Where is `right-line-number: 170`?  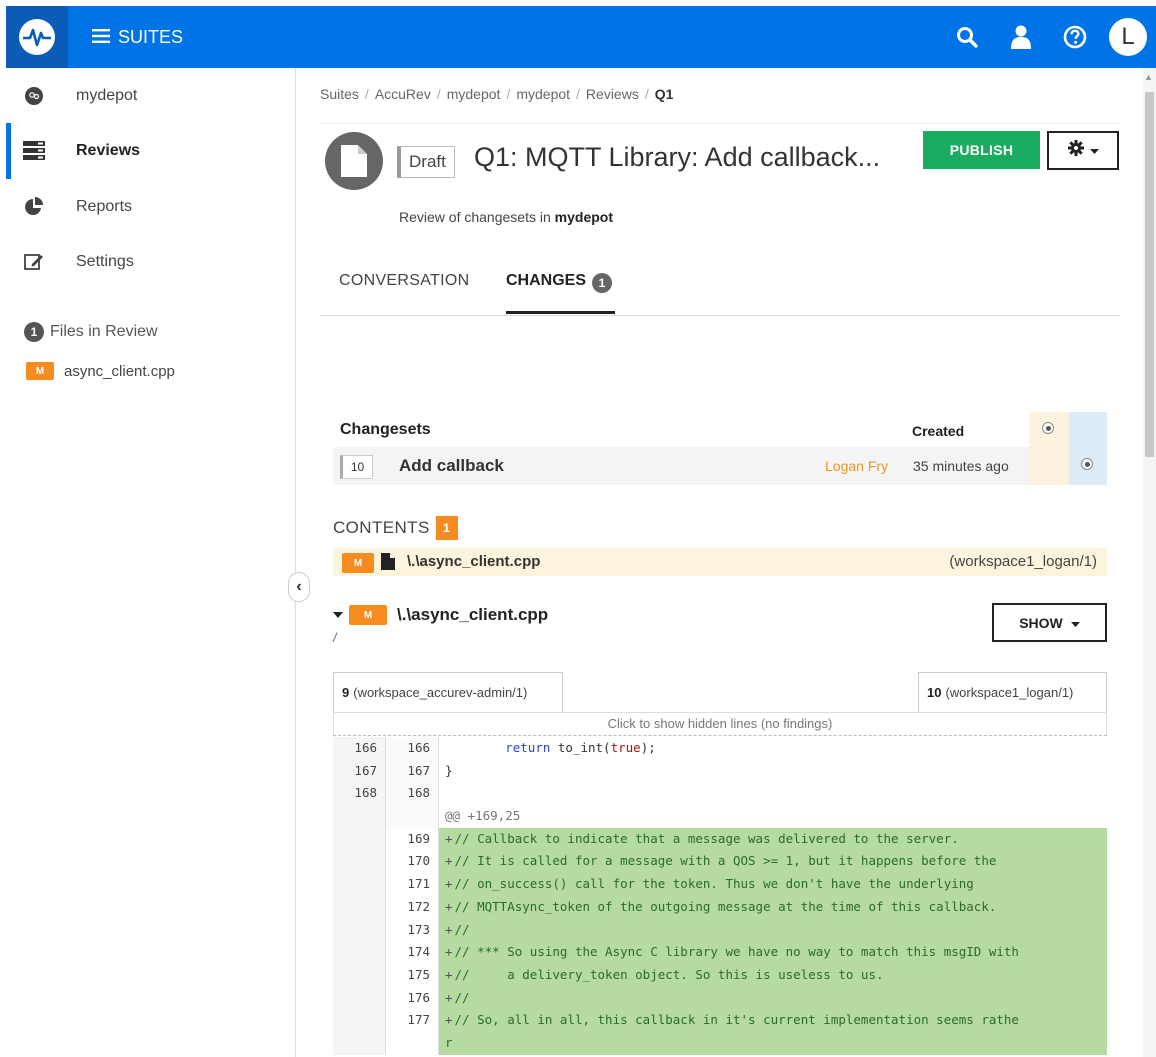 right-line-number: 170 is located at coordinates (412, 862).